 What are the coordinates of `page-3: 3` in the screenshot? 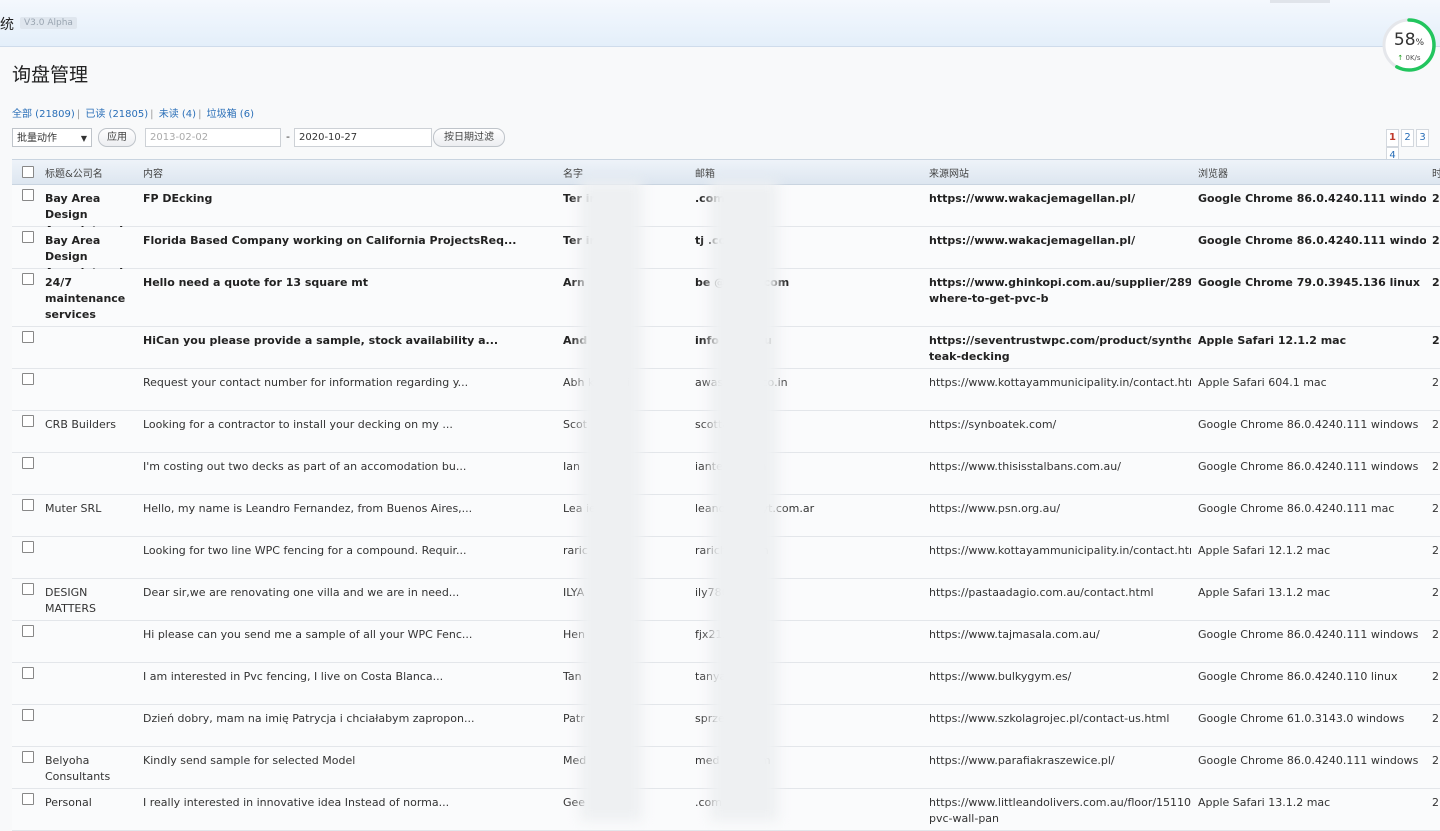 It's located at (1422, 138).